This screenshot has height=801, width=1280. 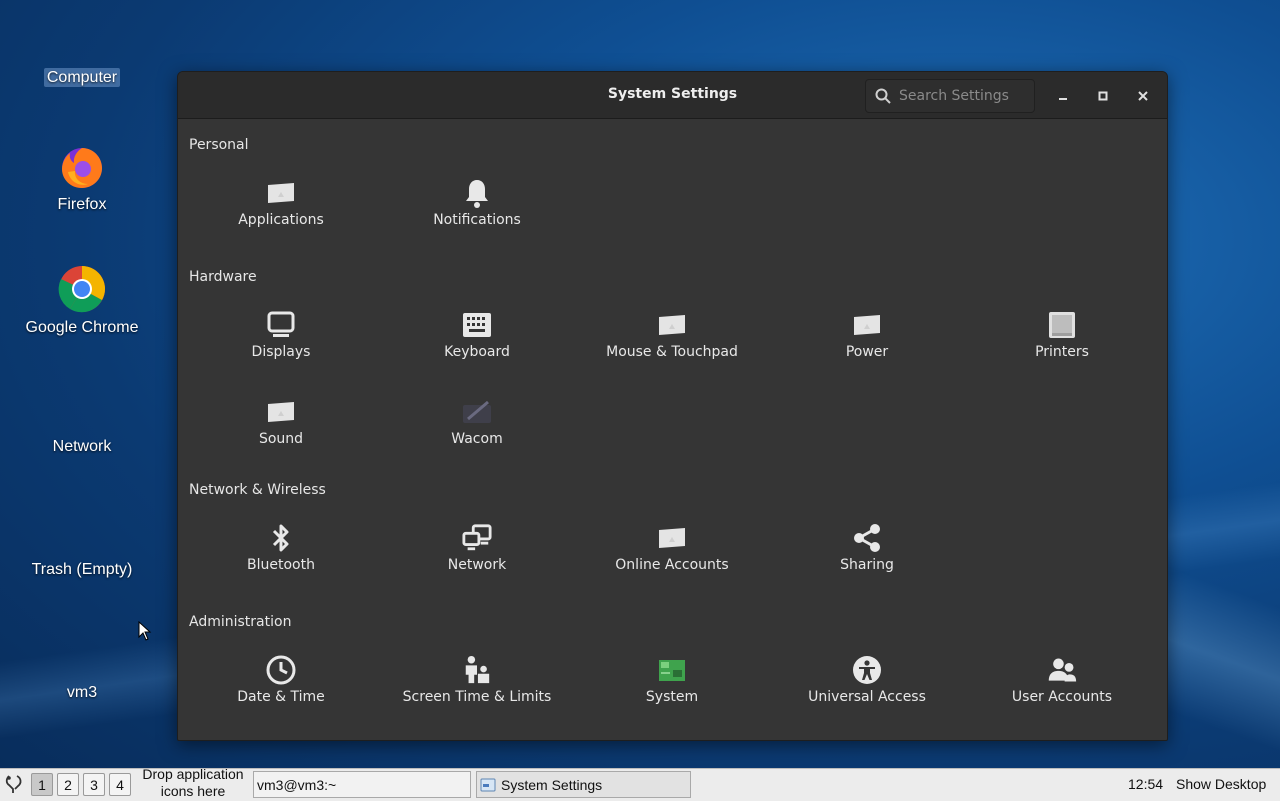 I want to click on network-icon, so click(x=477, y=538).